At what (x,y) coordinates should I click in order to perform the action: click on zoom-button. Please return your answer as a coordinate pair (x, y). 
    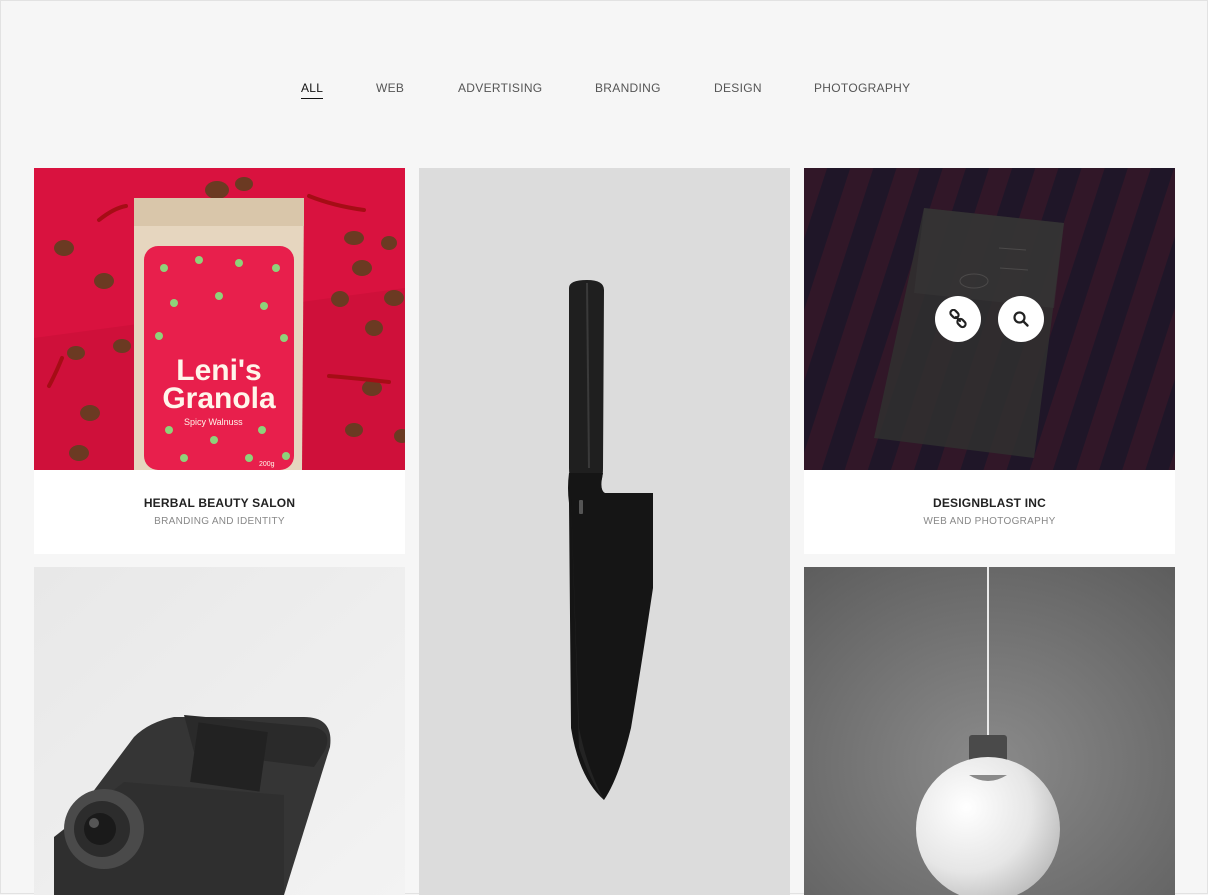
    Looking at the image, I should click on (1021, 319).